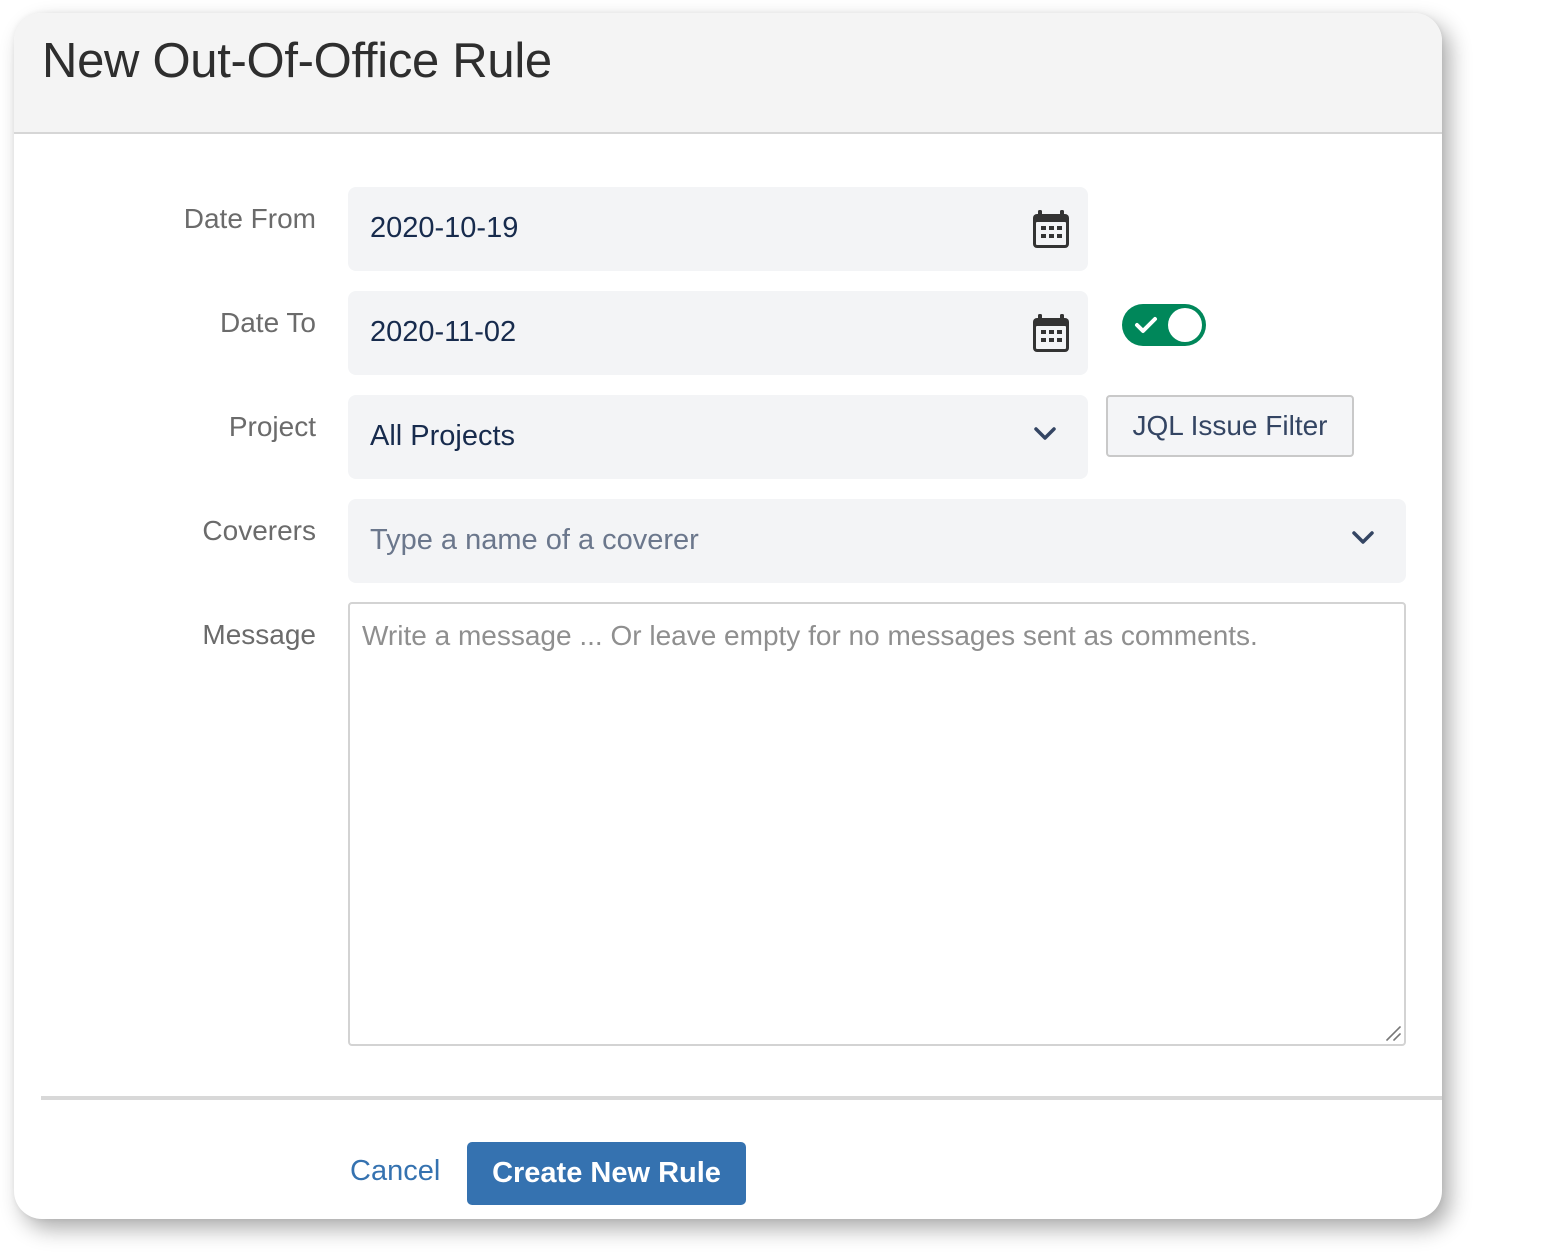 The image size is (1554, 1256). I want to click on check-icon, so click(1146, 325).